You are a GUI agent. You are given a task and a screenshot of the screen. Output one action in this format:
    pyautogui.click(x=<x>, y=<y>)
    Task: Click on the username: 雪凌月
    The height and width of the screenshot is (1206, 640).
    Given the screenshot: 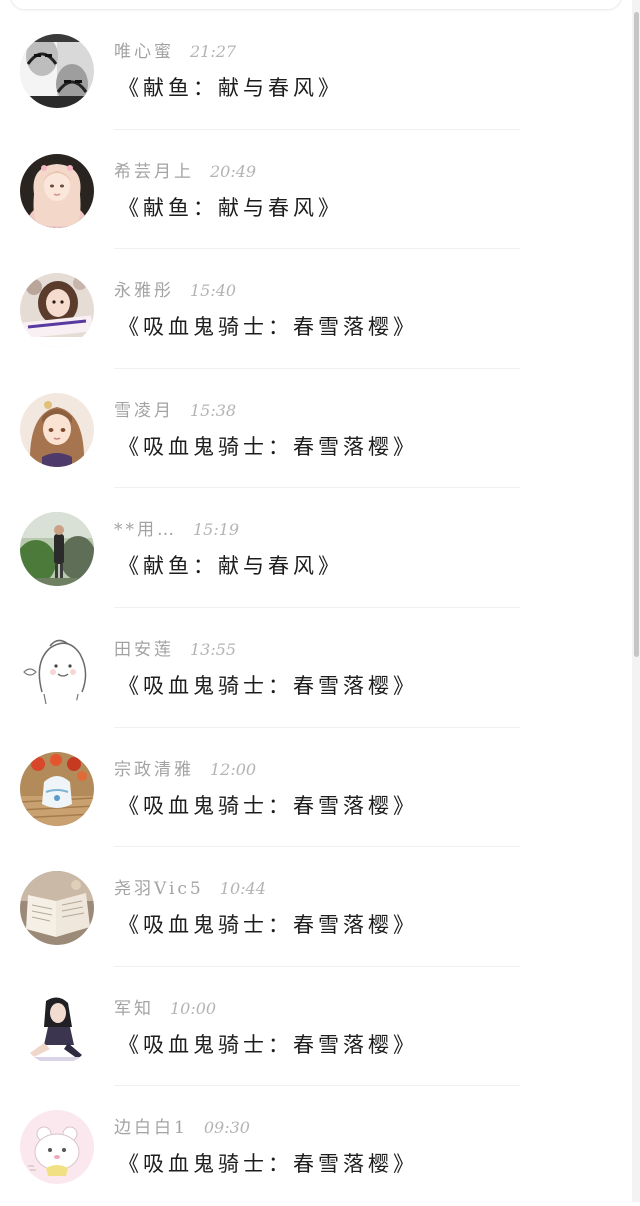 What is the action you would take?
    pyautogui.click(x=144, y=411)
    